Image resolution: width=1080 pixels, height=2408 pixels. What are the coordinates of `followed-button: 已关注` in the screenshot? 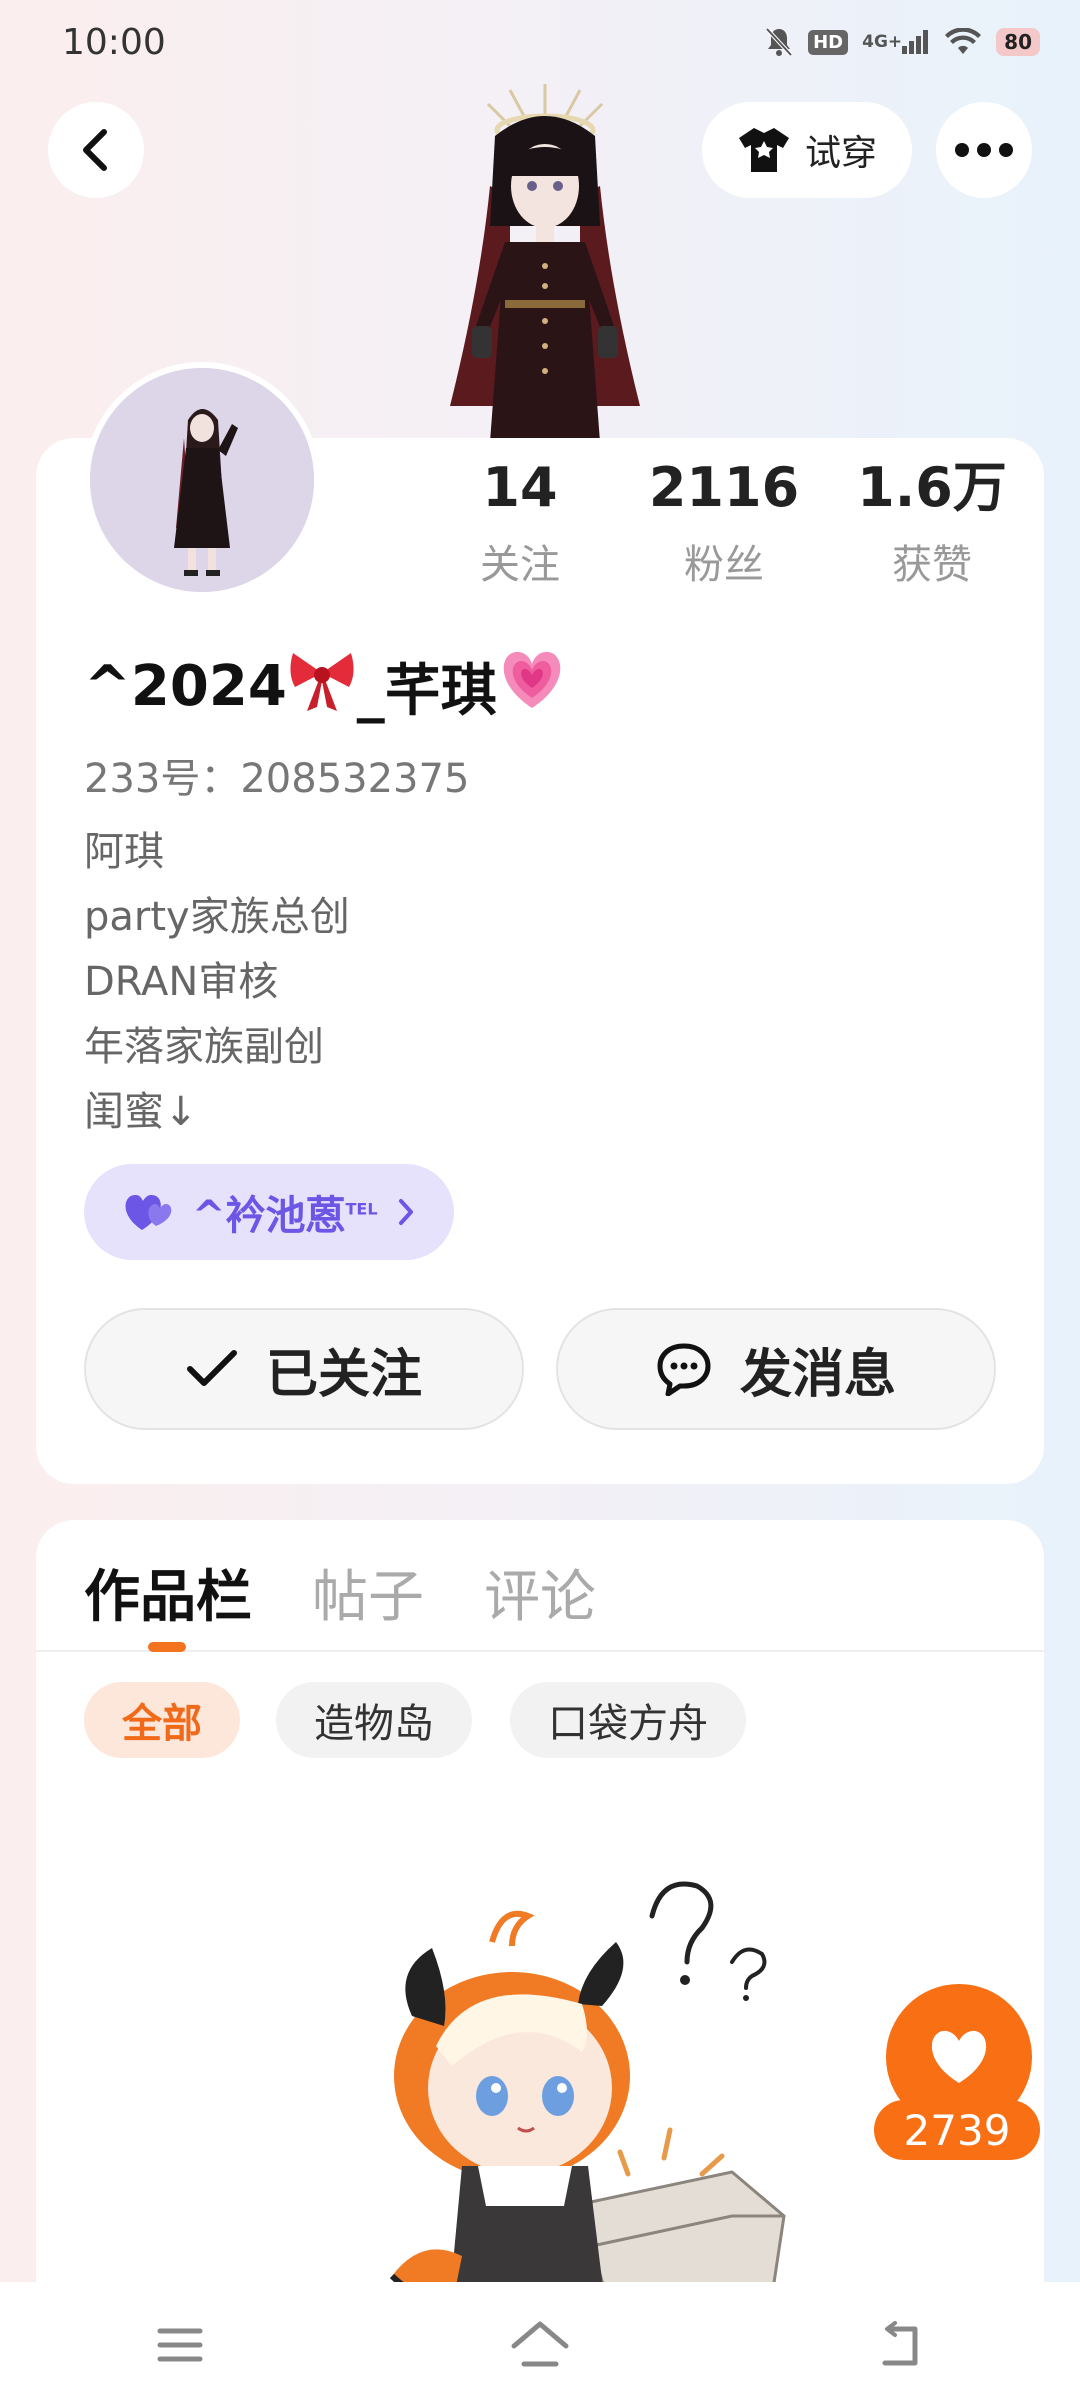 It's located at (304, 1369).